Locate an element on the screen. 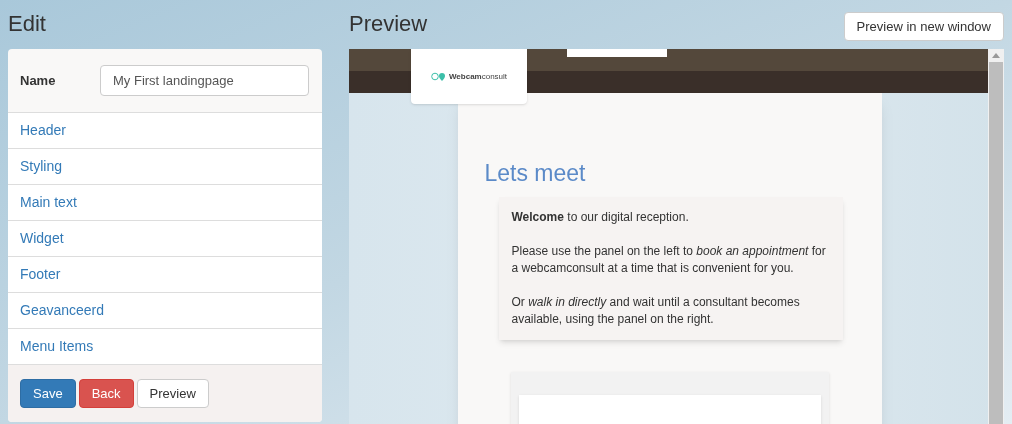  logo-icon is located at coordinates (438, 76).